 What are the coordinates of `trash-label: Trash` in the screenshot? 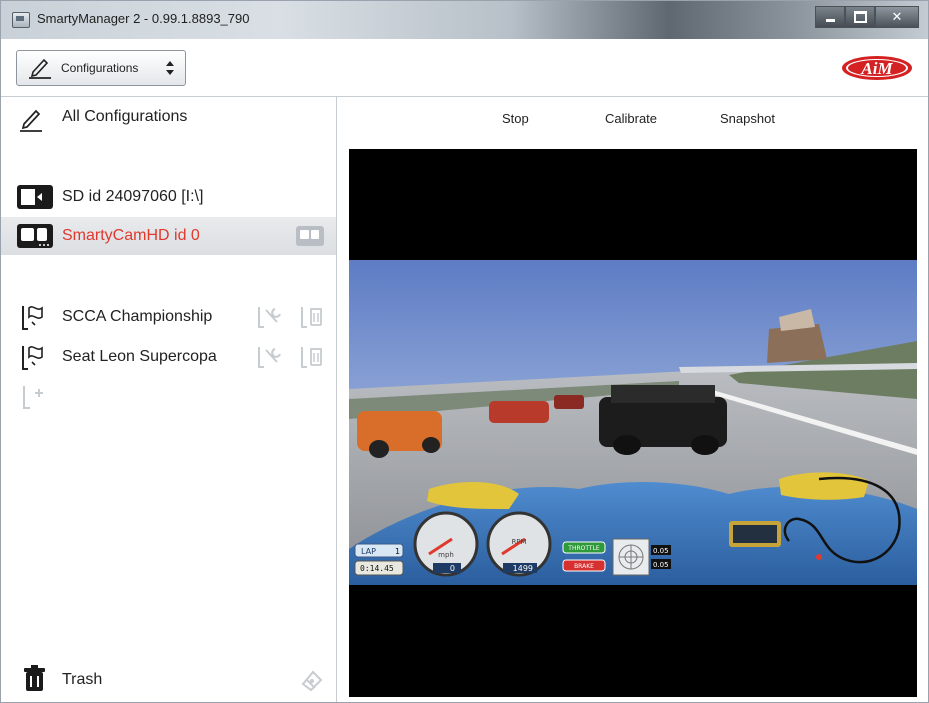 It's located at (82, 679).